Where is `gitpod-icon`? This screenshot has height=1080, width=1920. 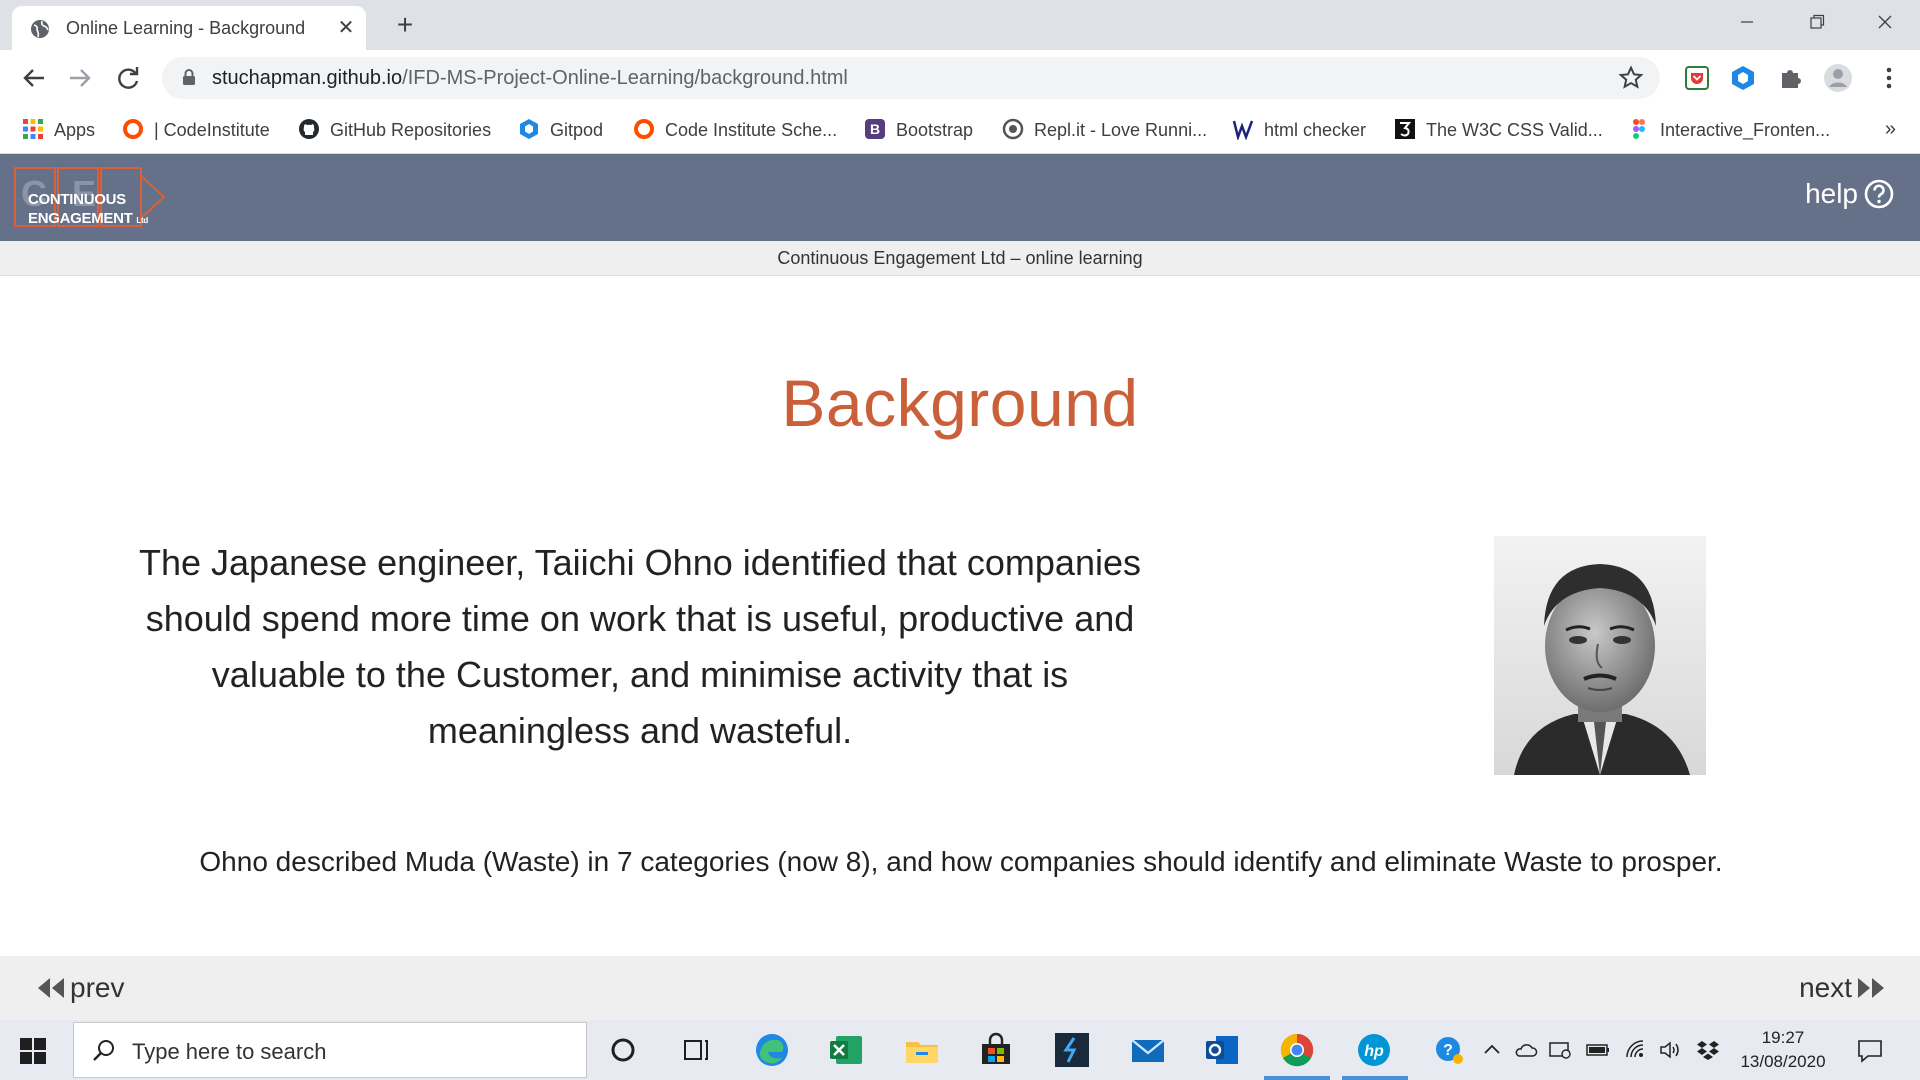 gitpod-icon is located at coordinates (529, 129).